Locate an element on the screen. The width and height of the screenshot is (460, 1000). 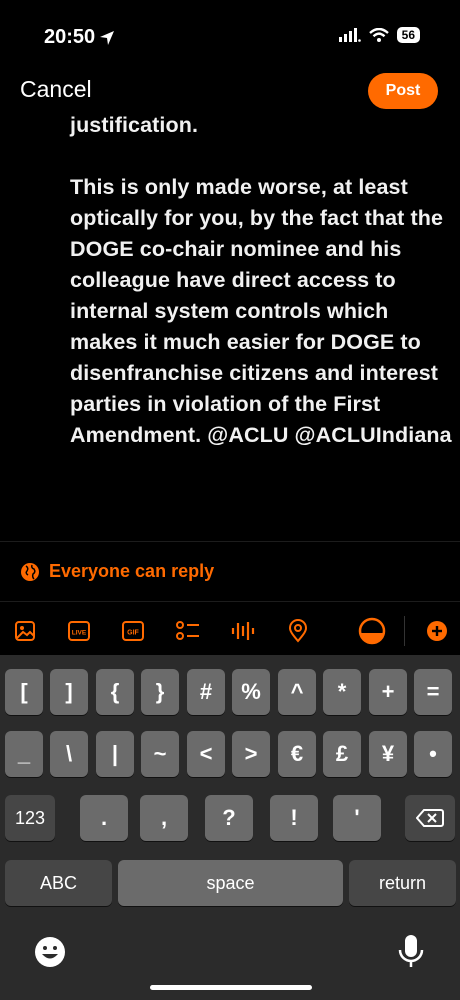
wifi-icon is located at coordinates (378, 35).